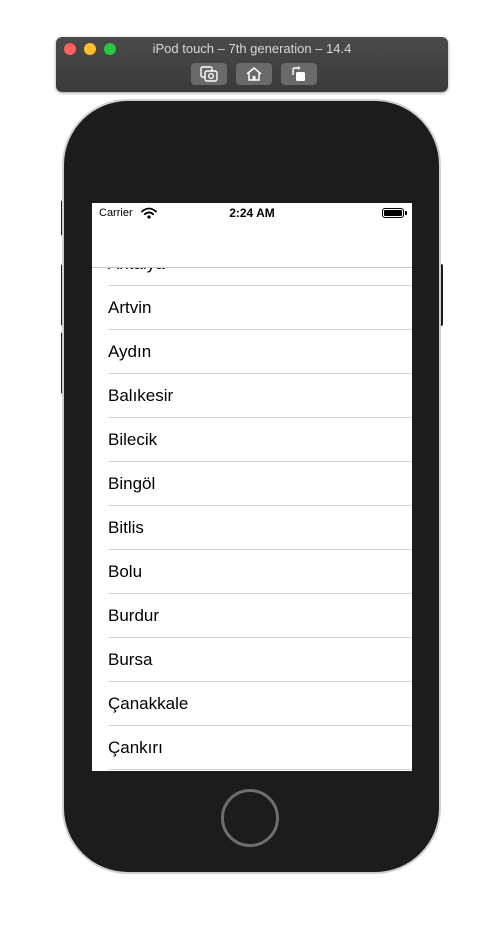 Image resolution: width=504 pixels, height=946 pixels. I want to click on list-item: Balıkesir, so click(260, 396).